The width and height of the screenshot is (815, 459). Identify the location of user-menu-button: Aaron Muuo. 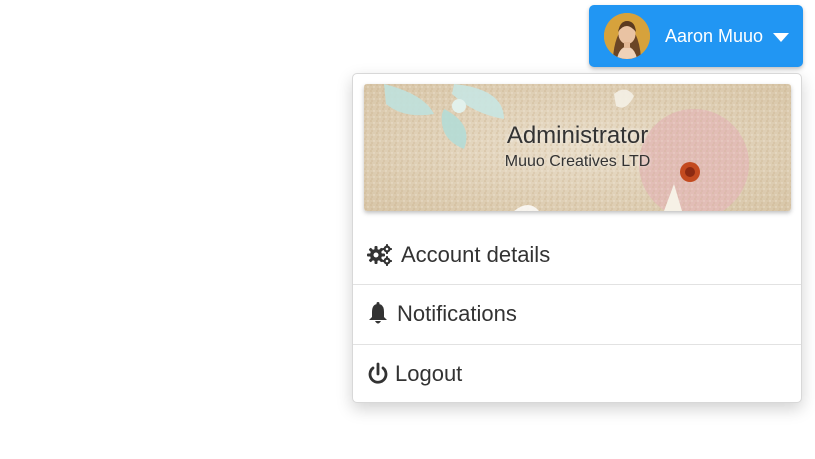
(696, 36).